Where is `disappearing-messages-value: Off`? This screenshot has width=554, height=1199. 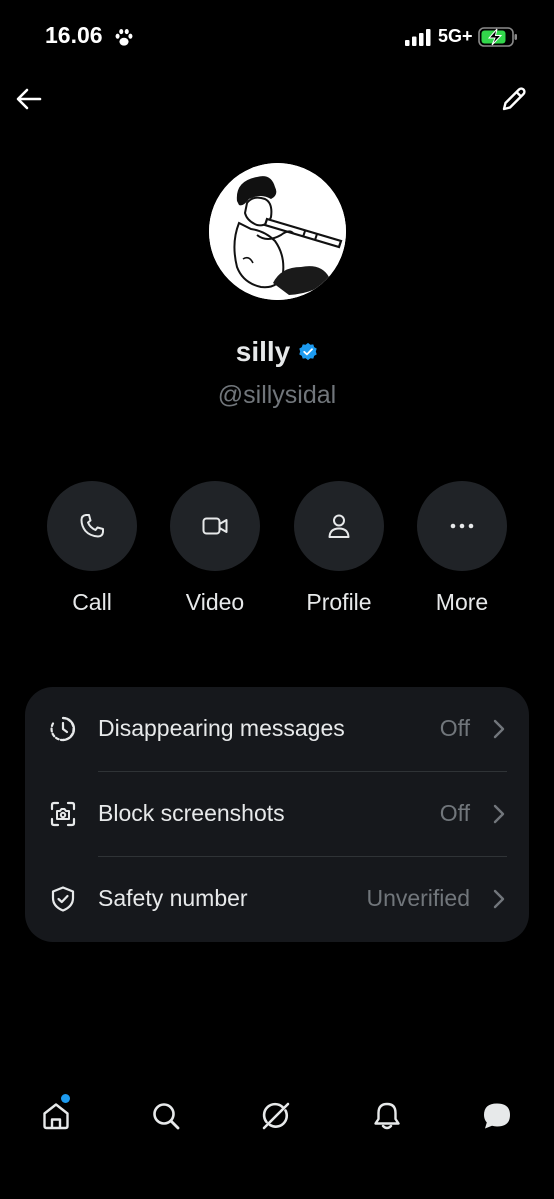
disappearing-messages-value: Off is located at coordinates (454, 728).